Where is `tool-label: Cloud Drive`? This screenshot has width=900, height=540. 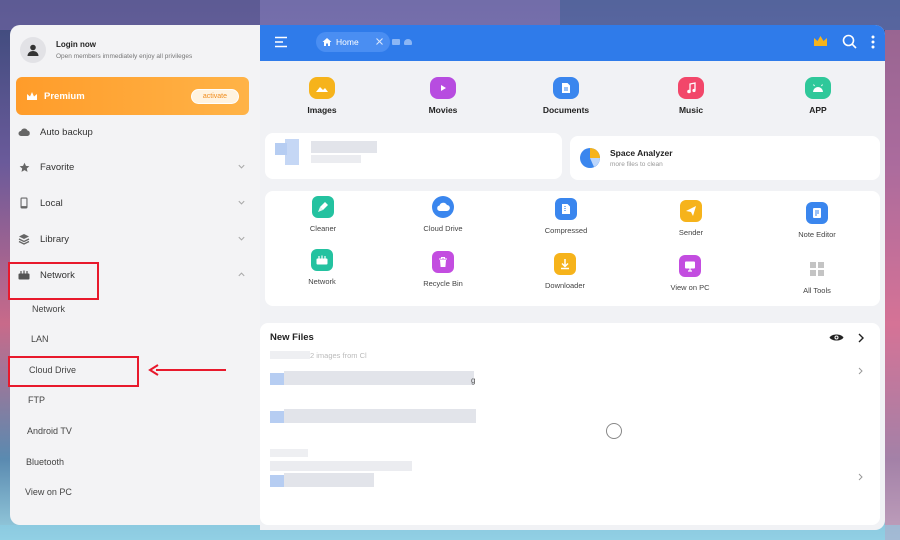
tool-label: Cloud Drive is located at coordinates (443, 228).